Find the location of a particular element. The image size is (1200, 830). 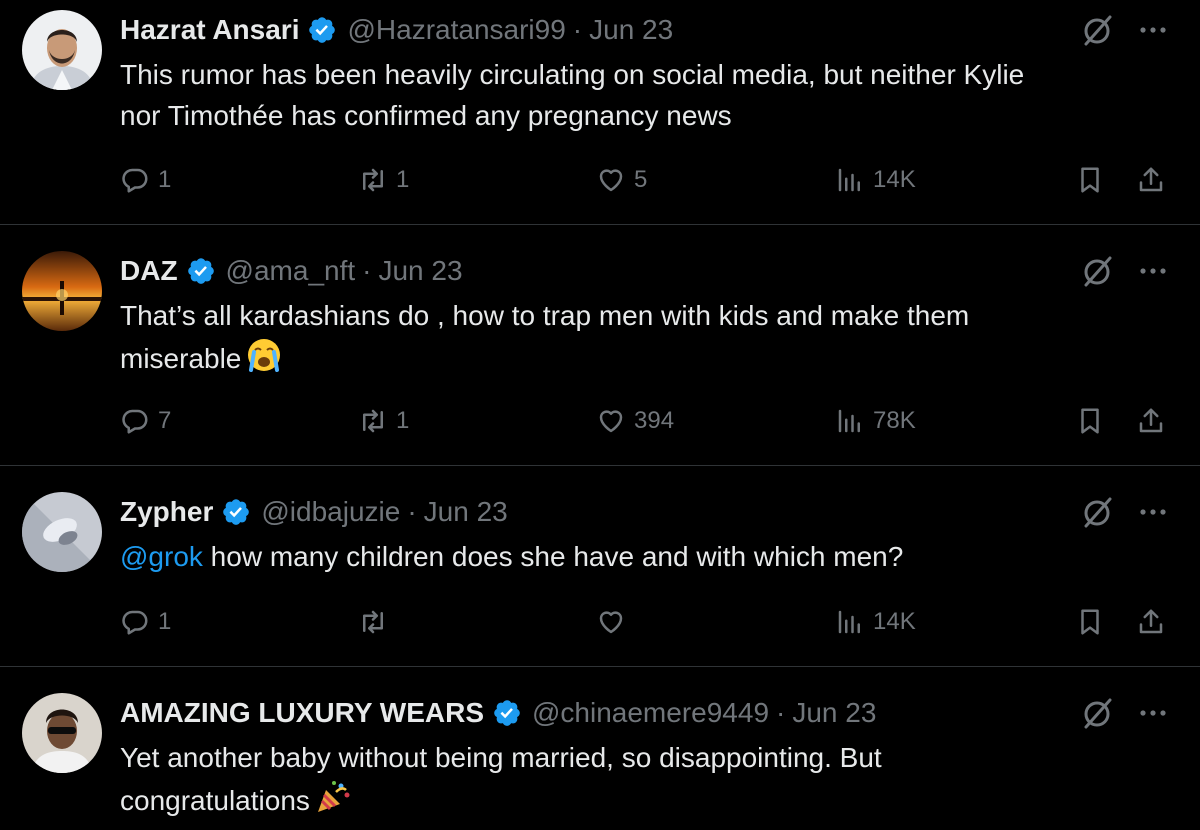

loudly-crying-face-emoji-icon is located at coordinates (264, 355).